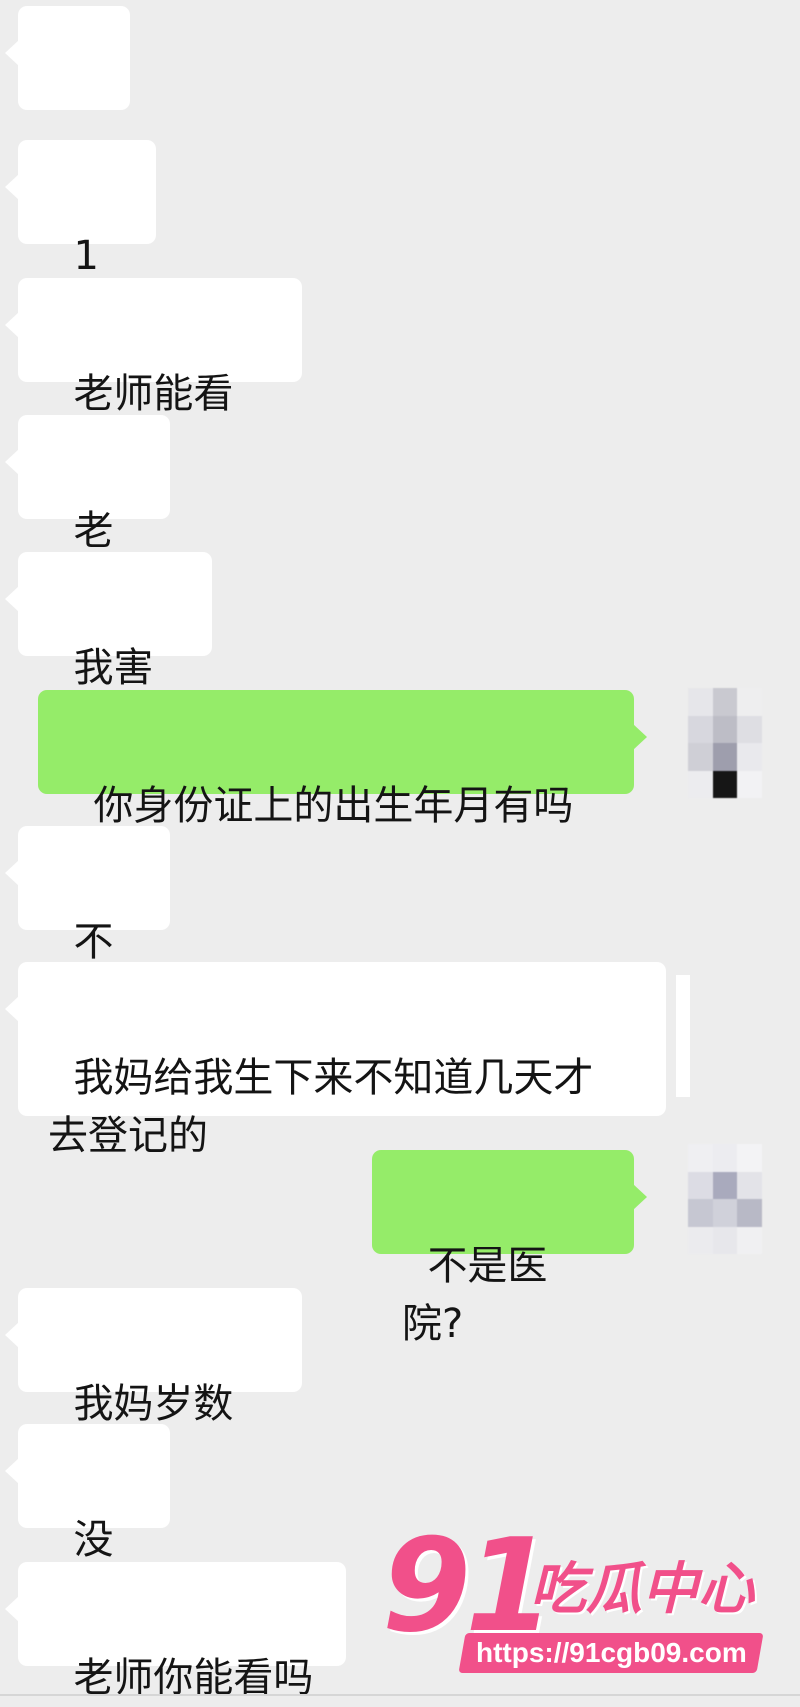  I want to click on message-text: 不是医院?, so click(475, 1295).